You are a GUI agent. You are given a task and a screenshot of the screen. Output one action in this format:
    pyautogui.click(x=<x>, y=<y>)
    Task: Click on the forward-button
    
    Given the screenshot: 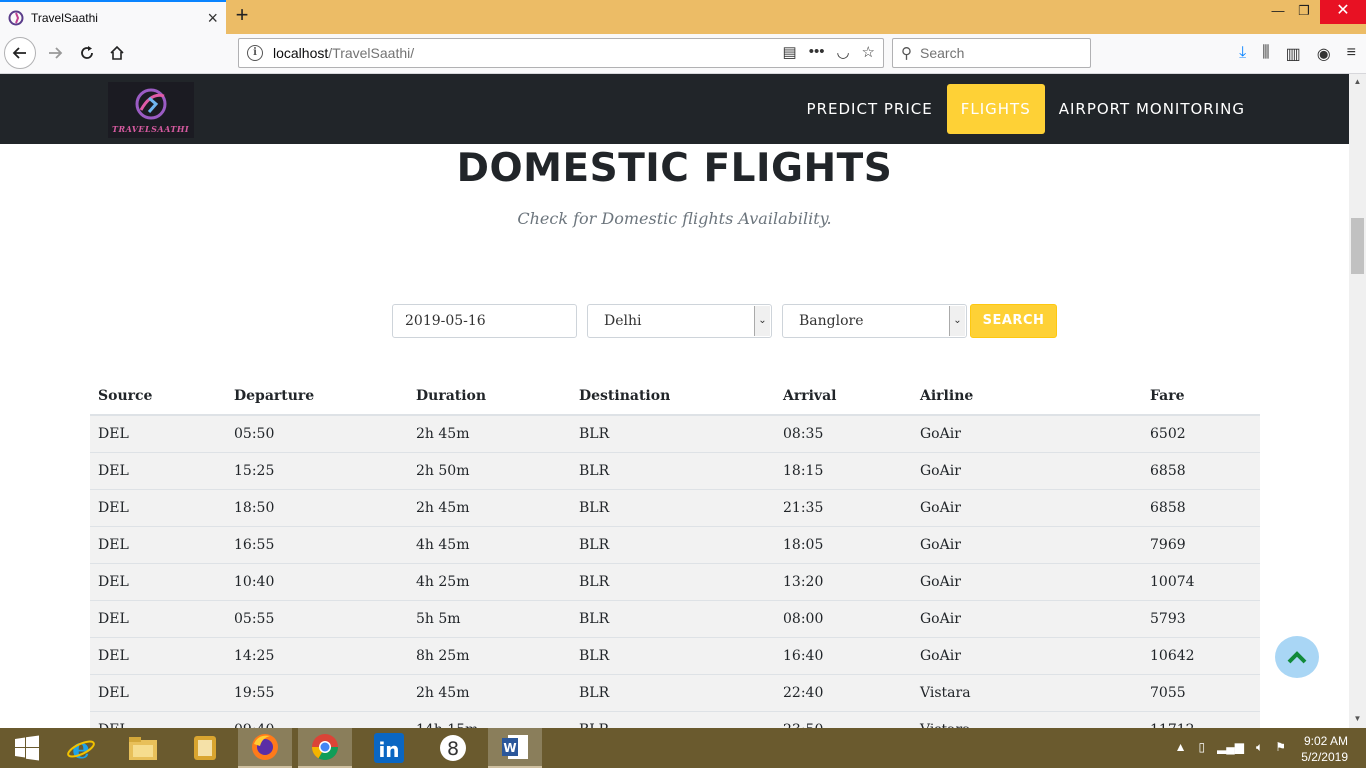 What is the action you would take?
    pyautogui.click(x=55, y=53)
    